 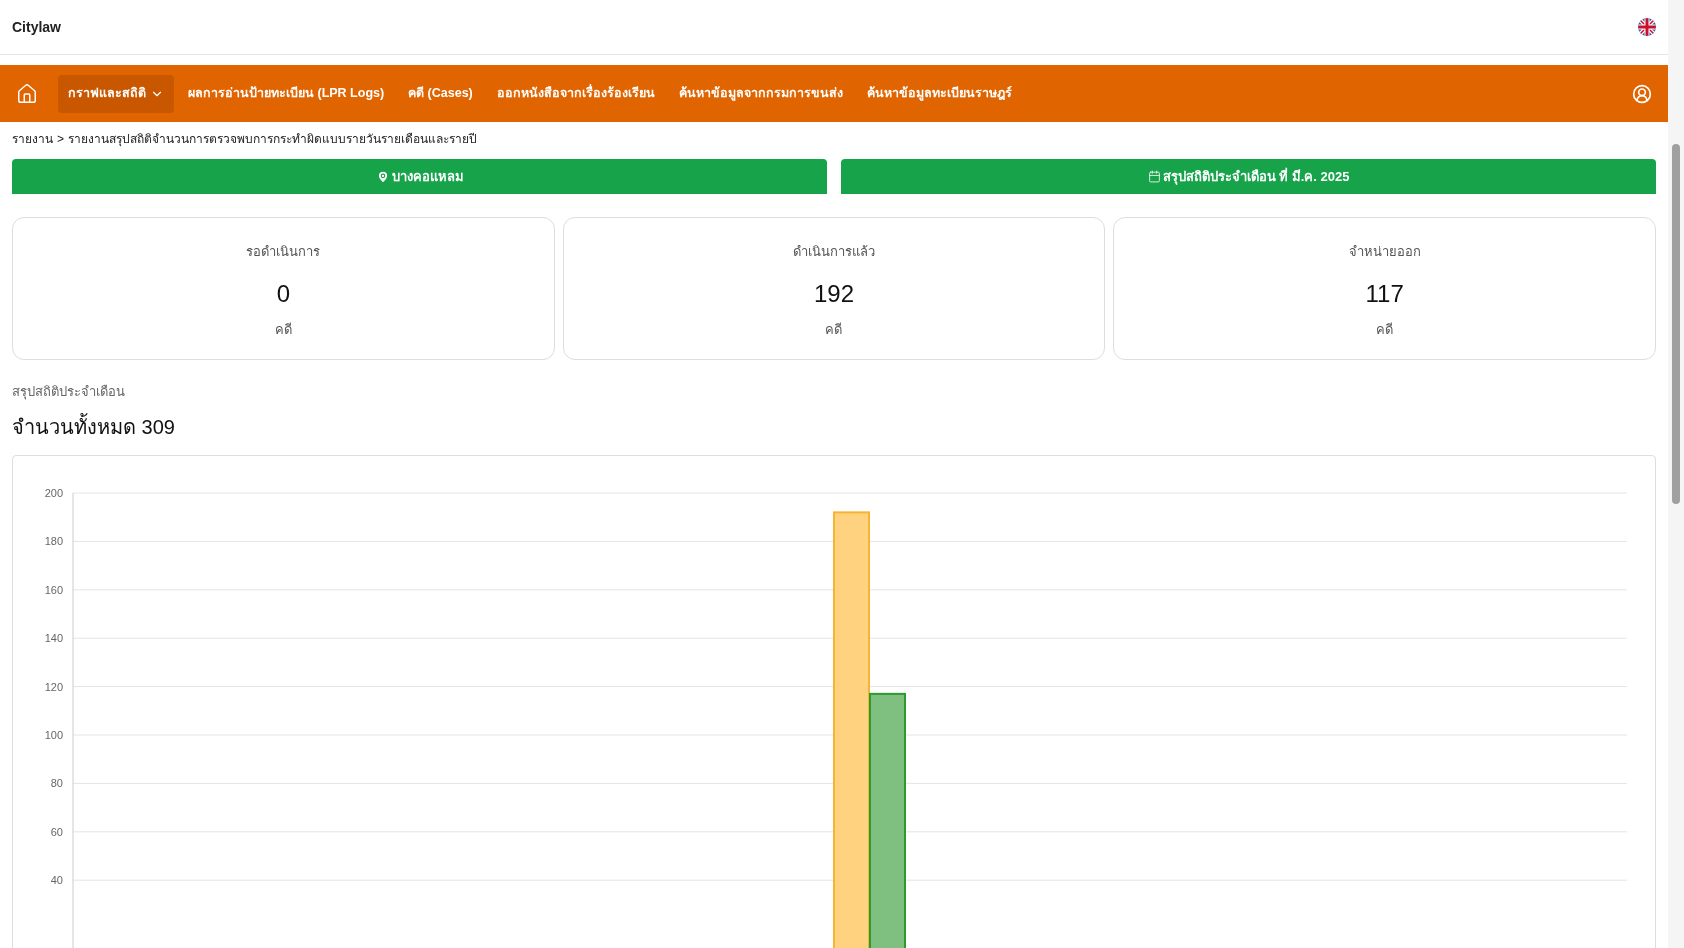 I want to click on summary-total: จำนวนทั้งหมด 309, so click(x=94, y=426).